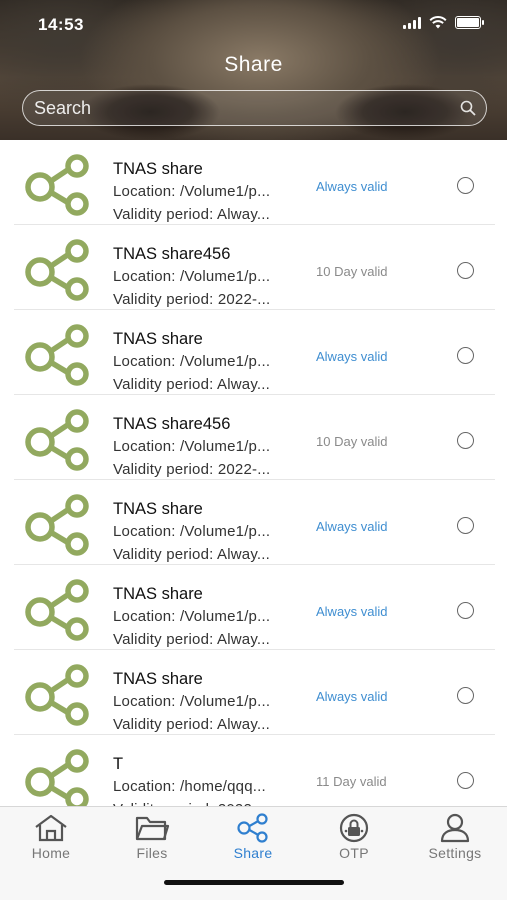 This screenshot has height=900, width=507. I want to click on person-icon, so click(455, 828).